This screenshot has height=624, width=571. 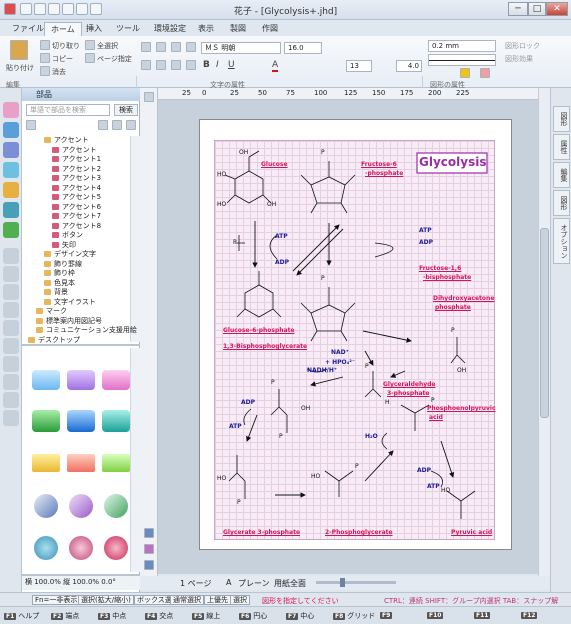 I want to click on layer-label: プレーン, so click(x=254, y=583).